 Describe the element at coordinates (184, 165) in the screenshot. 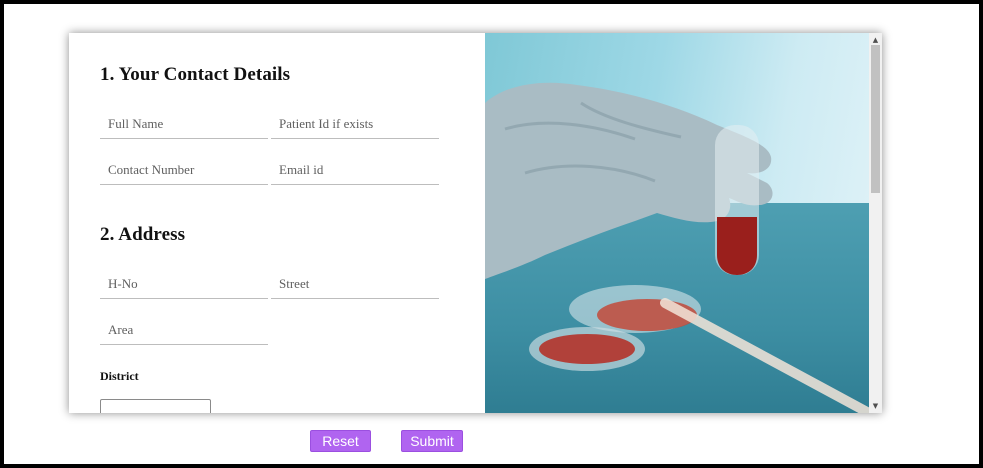

I see `contact-number-field` at that location.